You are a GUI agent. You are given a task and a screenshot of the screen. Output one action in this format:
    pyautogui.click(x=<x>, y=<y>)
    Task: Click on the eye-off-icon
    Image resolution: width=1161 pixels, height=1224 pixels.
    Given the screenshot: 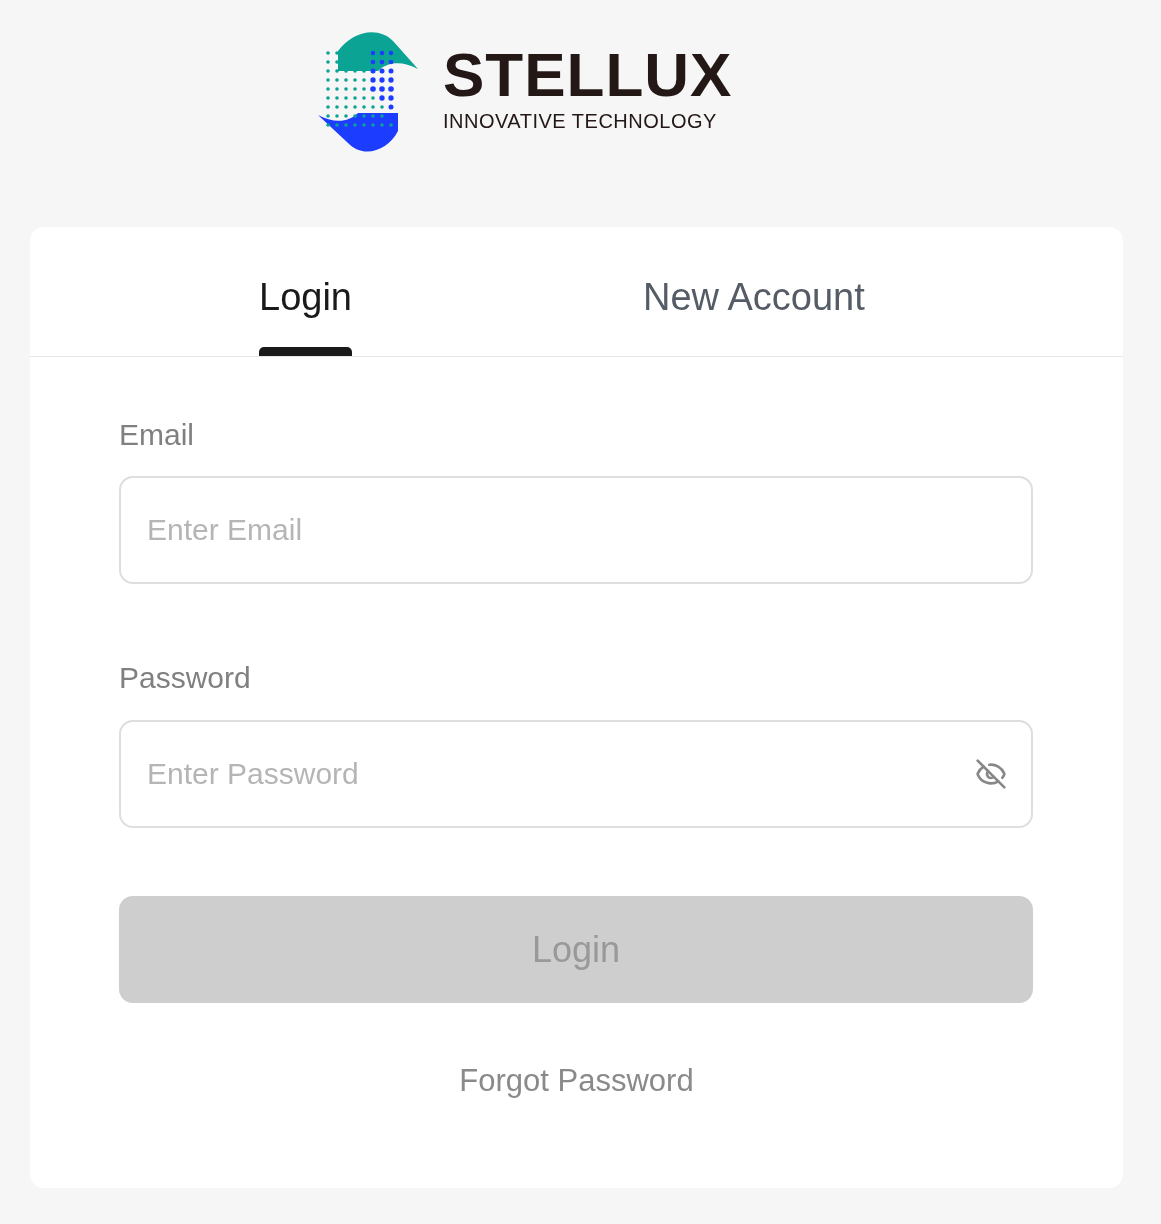 What is the action you would take?
    pyautogui.click(x=991, y=774)
    